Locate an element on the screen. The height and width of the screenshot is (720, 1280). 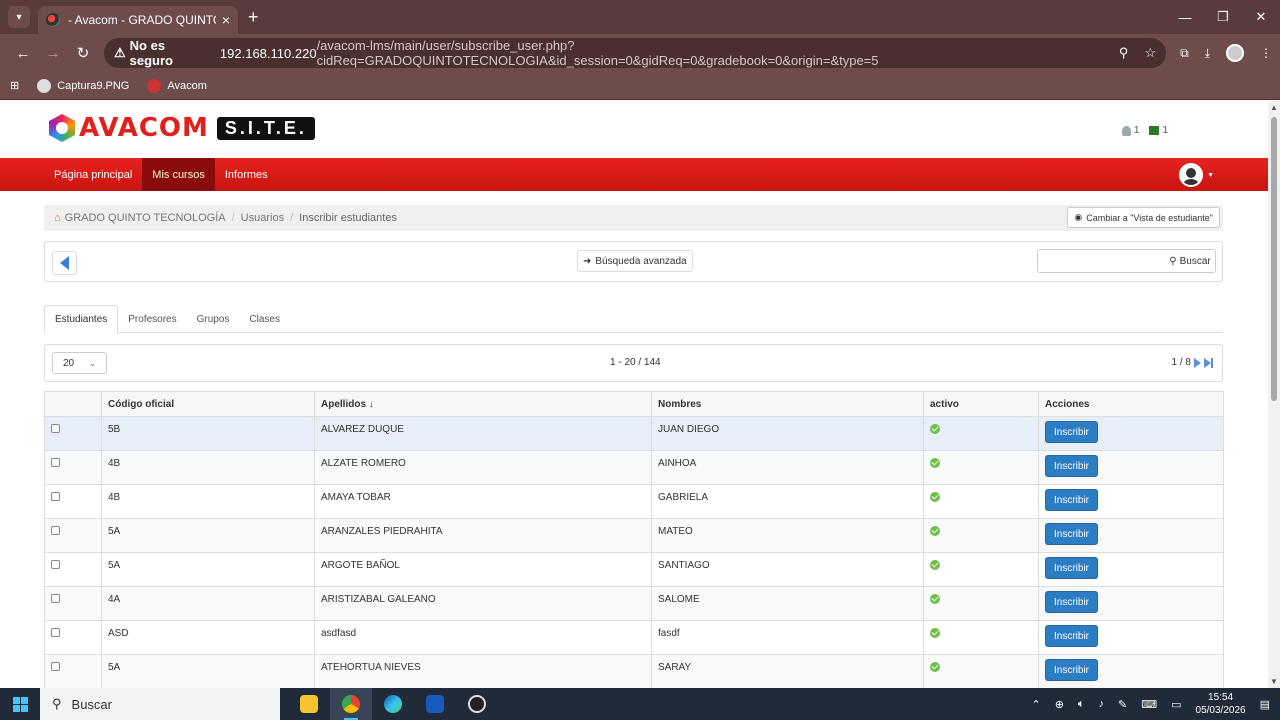
nav-home: Página principal is located at coordinates (93, 174).